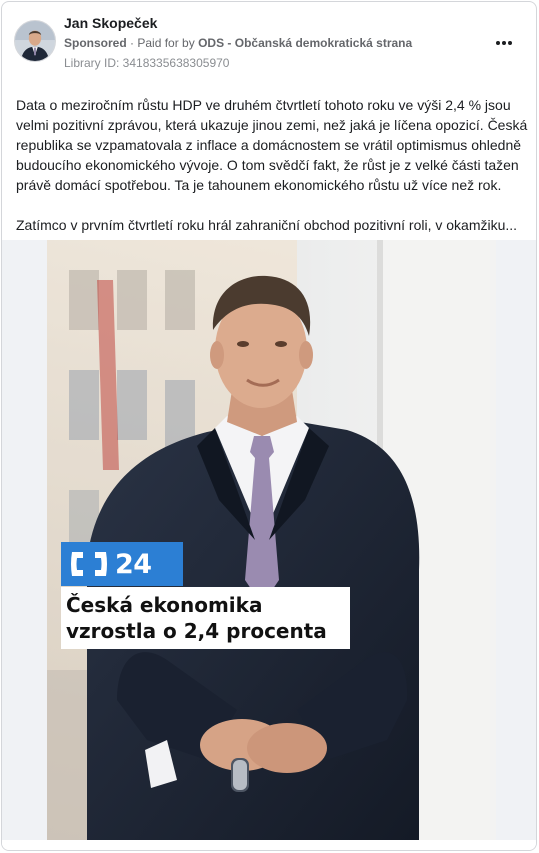  What do you see at coordinates (205, 618) in the screenshot?
I see `creative-headline: Česká ekonomika vzrostla o 2,4 procenta` at bounding box center [205, 618].